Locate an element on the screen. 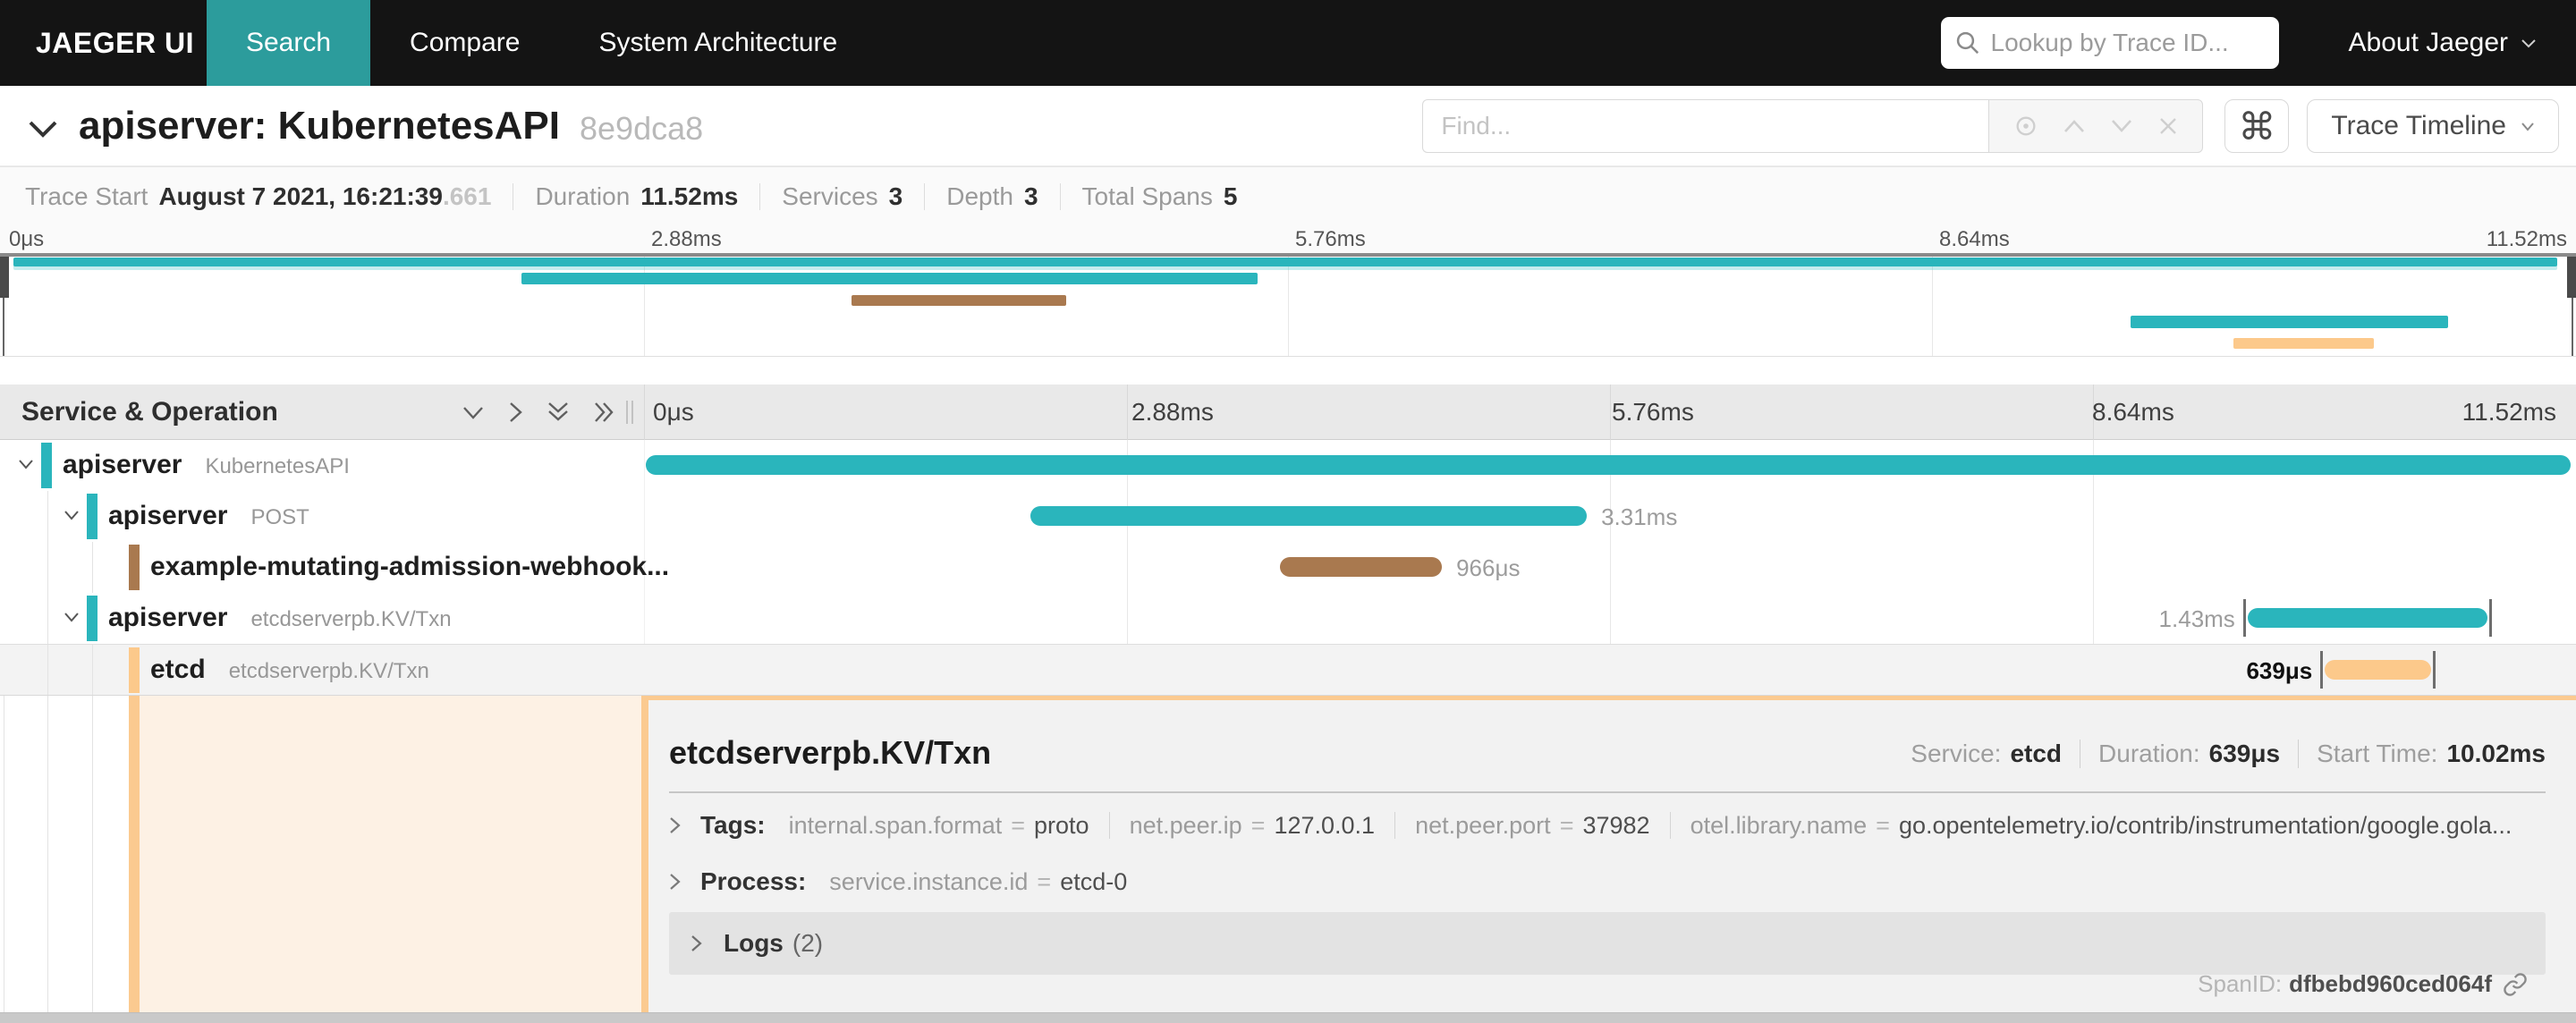 The image size is (2576, 1023). search-icon is located at coordinates (1967, 42).